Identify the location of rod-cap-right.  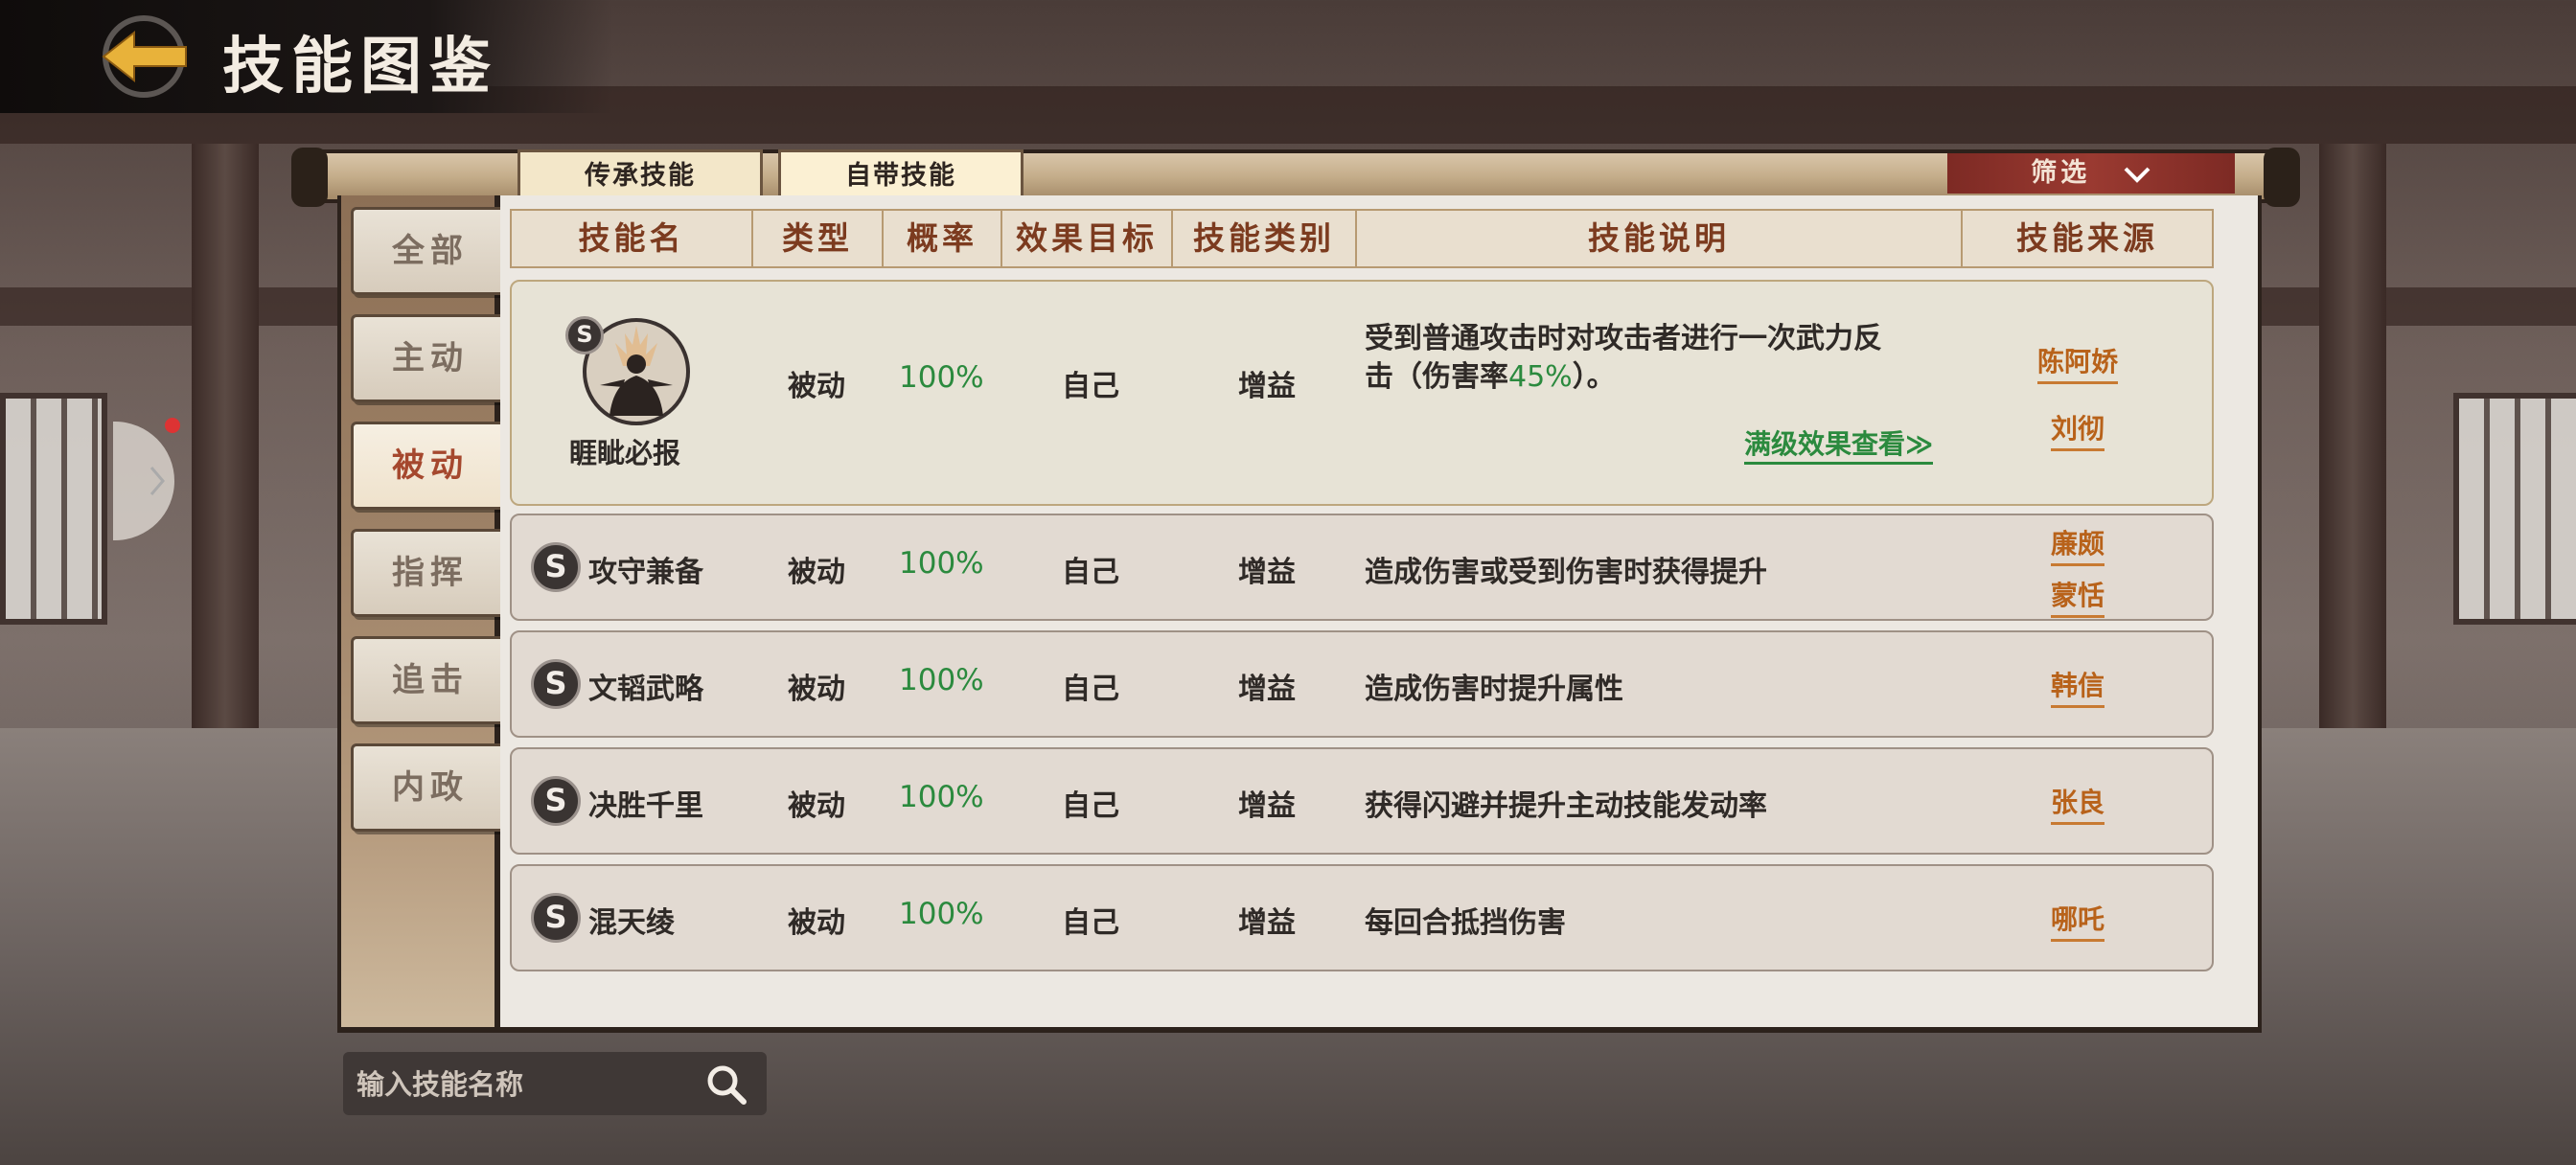
(2282, 177).